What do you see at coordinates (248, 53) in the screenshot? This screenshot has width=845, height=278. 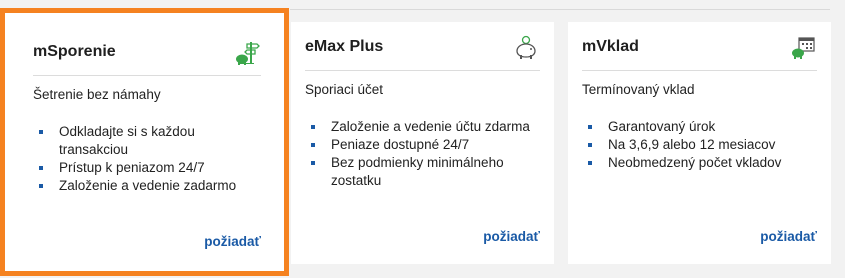 I see `piggy-bank-signpost-icon` at bounding box center [248, 53].